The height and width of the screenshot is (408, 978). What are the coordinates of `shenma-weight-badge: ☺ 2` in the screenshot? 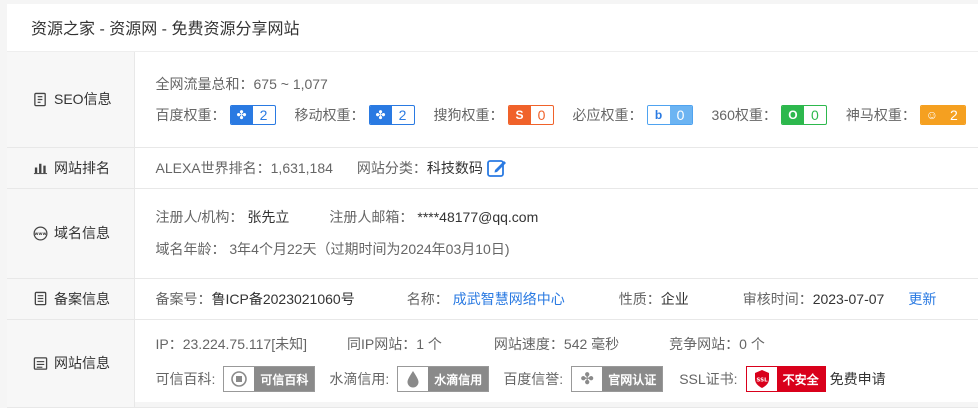 It's located at (943, 115).